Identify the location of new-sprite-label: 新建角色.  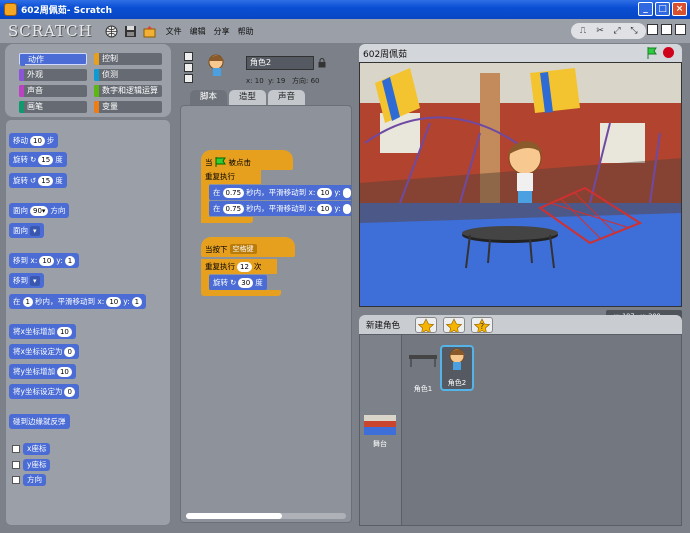
(383, 326).